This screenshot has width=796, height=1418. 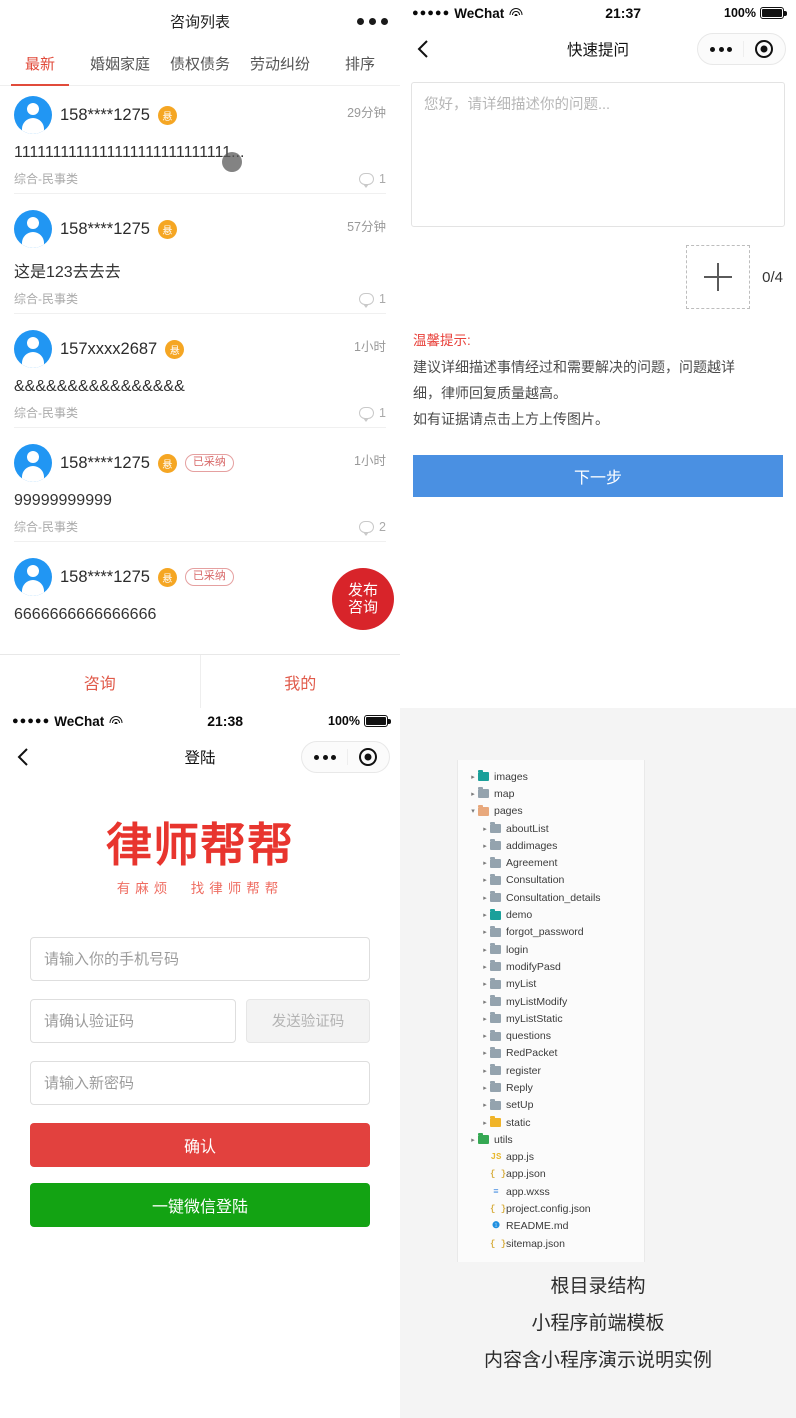 What do you see at coordinates (551, 914) in the screenshot?
I see `tree-folder-row: ▸ demo` at bounding box center [551, 914].